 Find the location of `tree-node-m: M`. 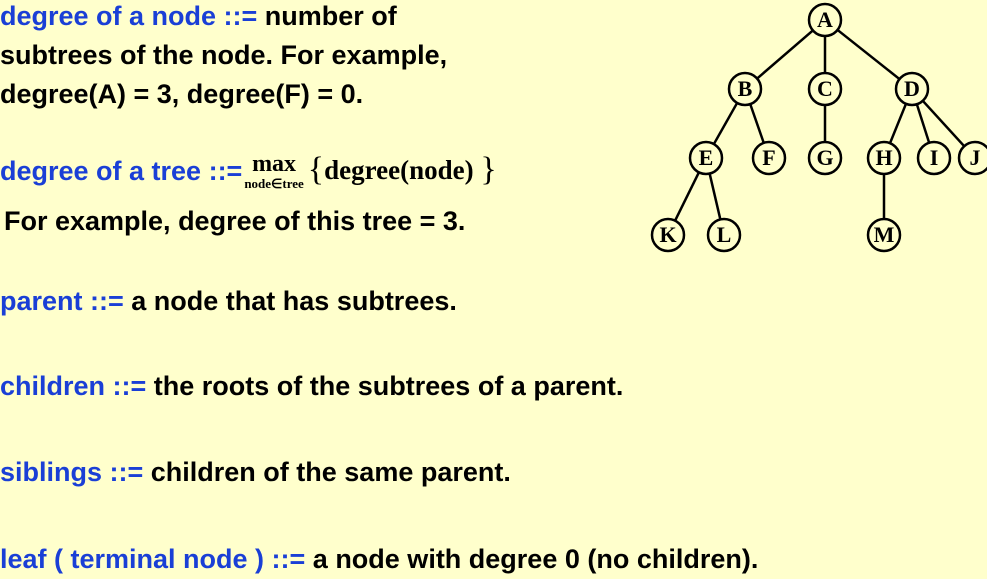

tree-node-m: M is located at coordinates (884, 235).